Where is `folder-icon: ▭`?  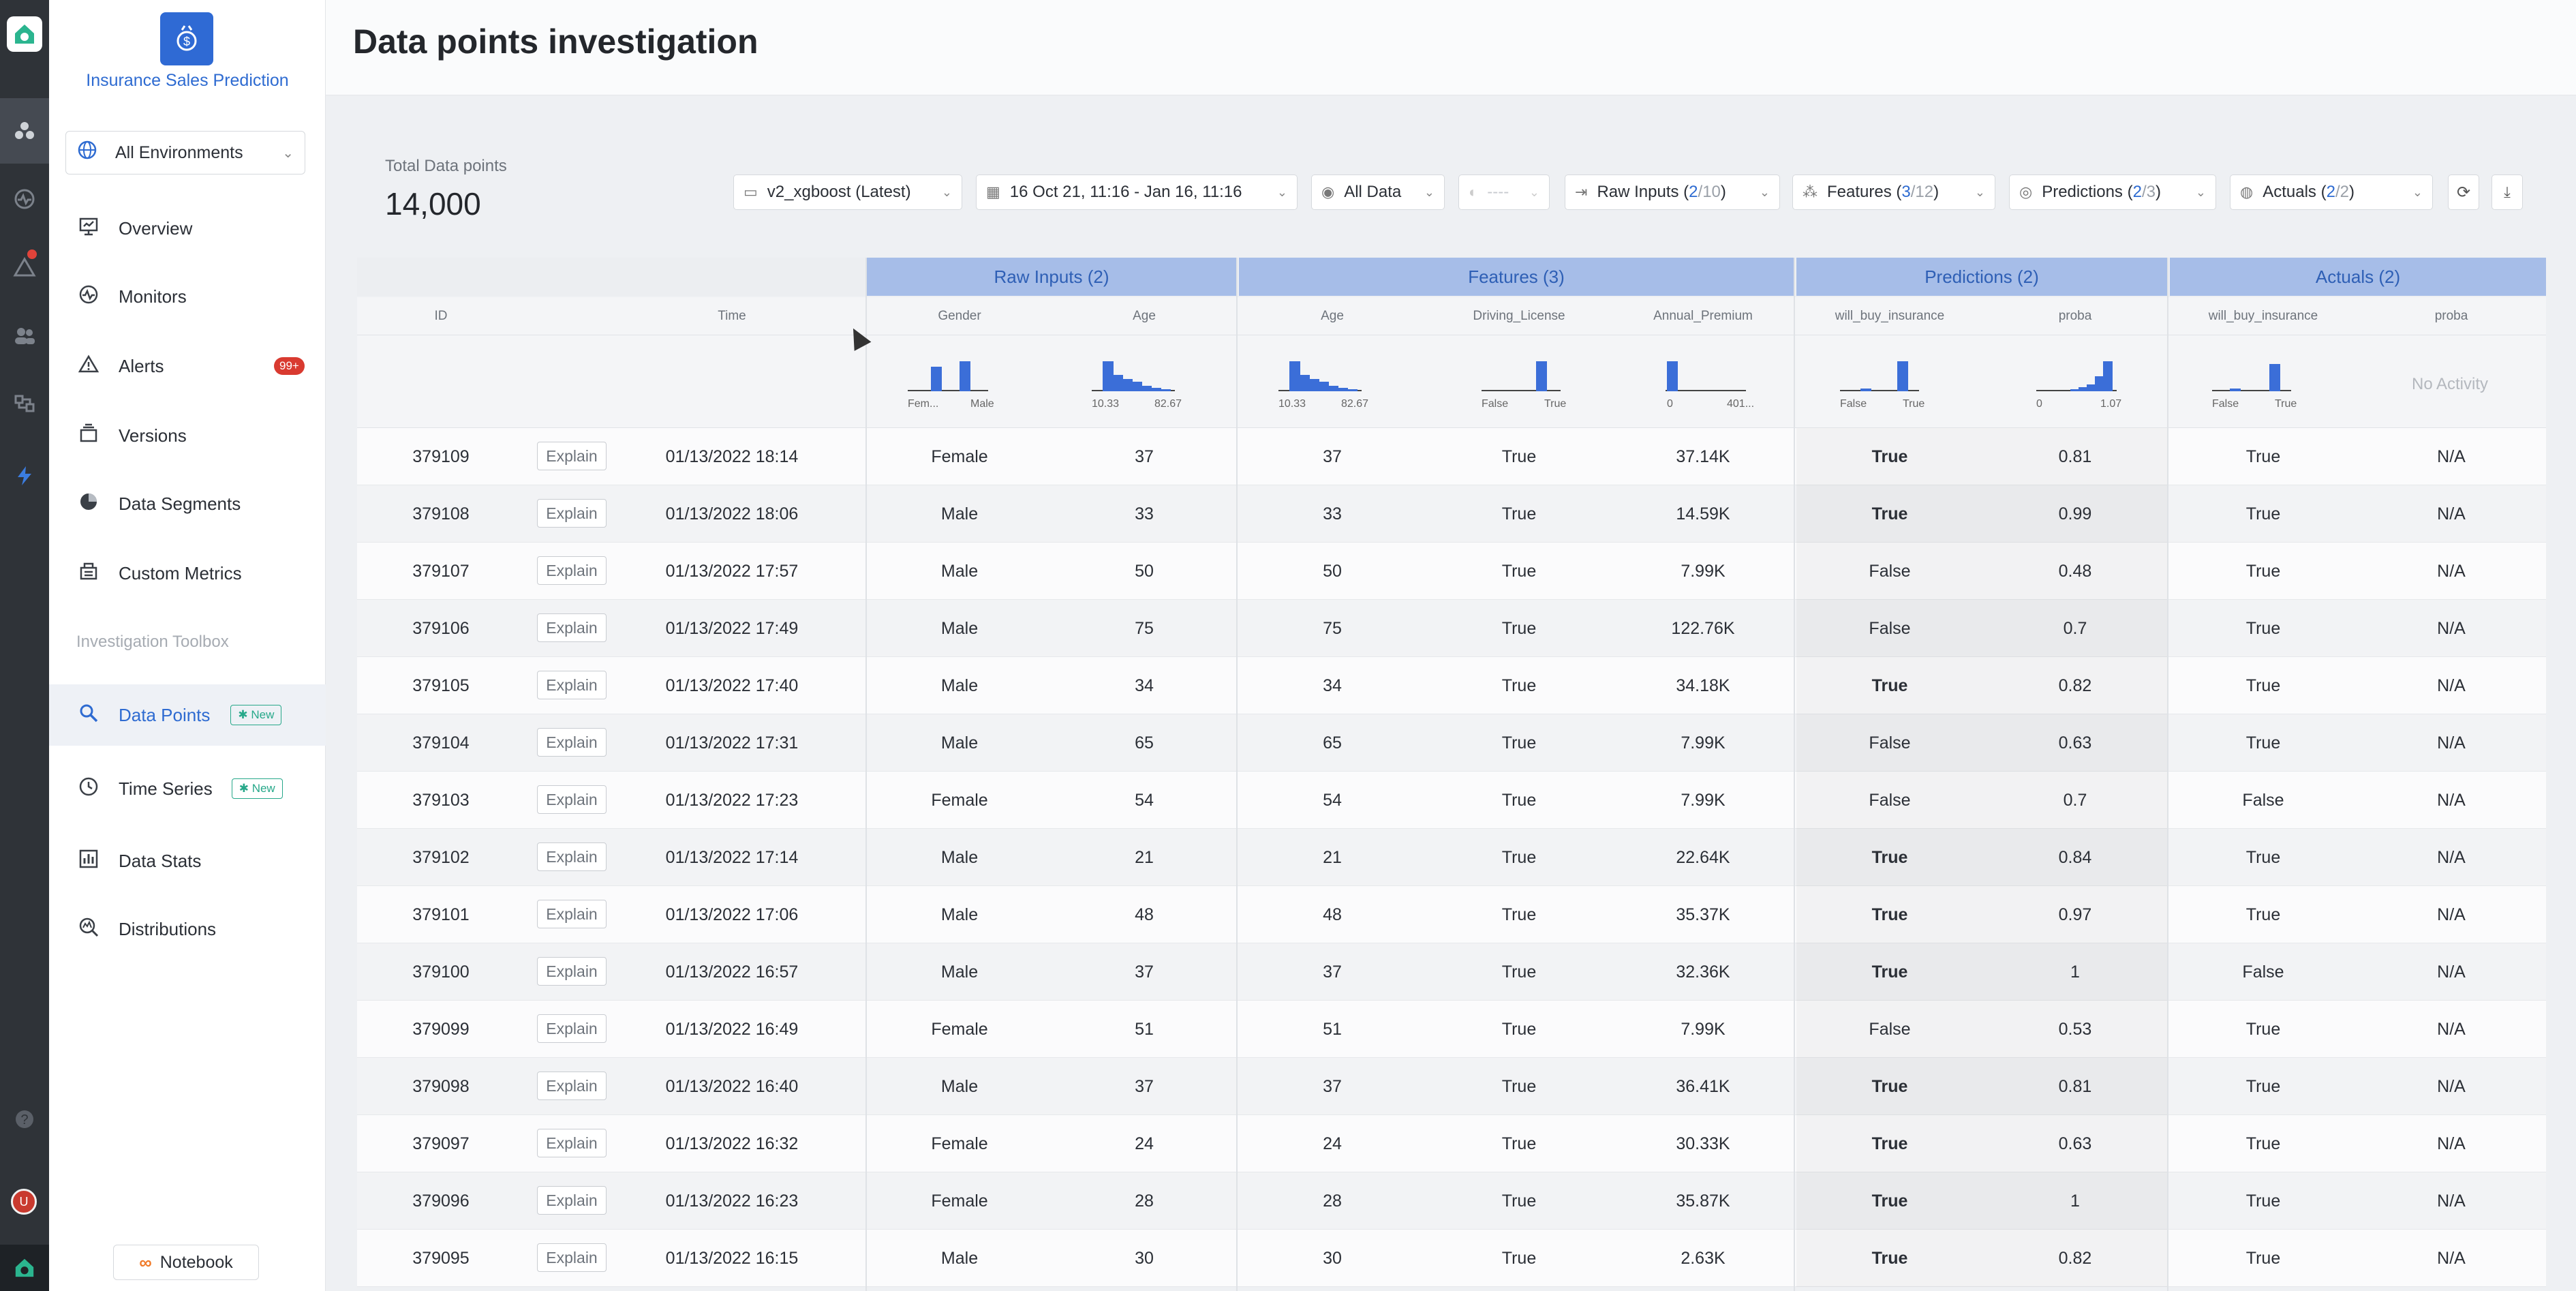
folder-icon: ▭ is located at coordinates (750, 191).